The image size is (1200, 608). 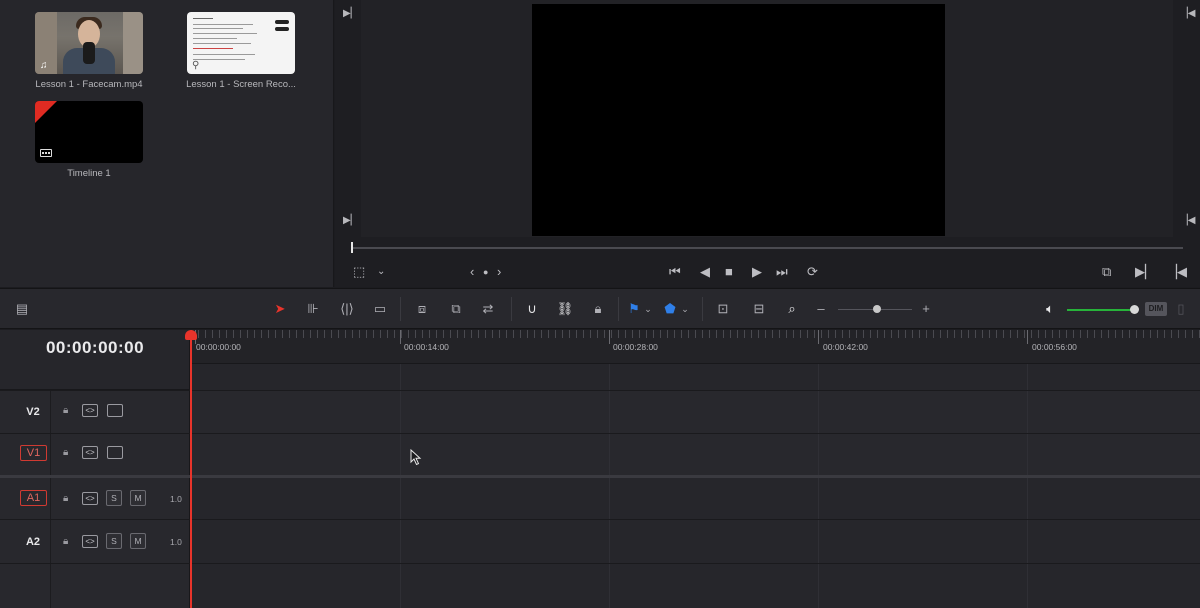 What do you see at coordinates (565, 309) in the screenshot?
I see `linked-selection-icon: ⛓` at bounding box center [565, 309].